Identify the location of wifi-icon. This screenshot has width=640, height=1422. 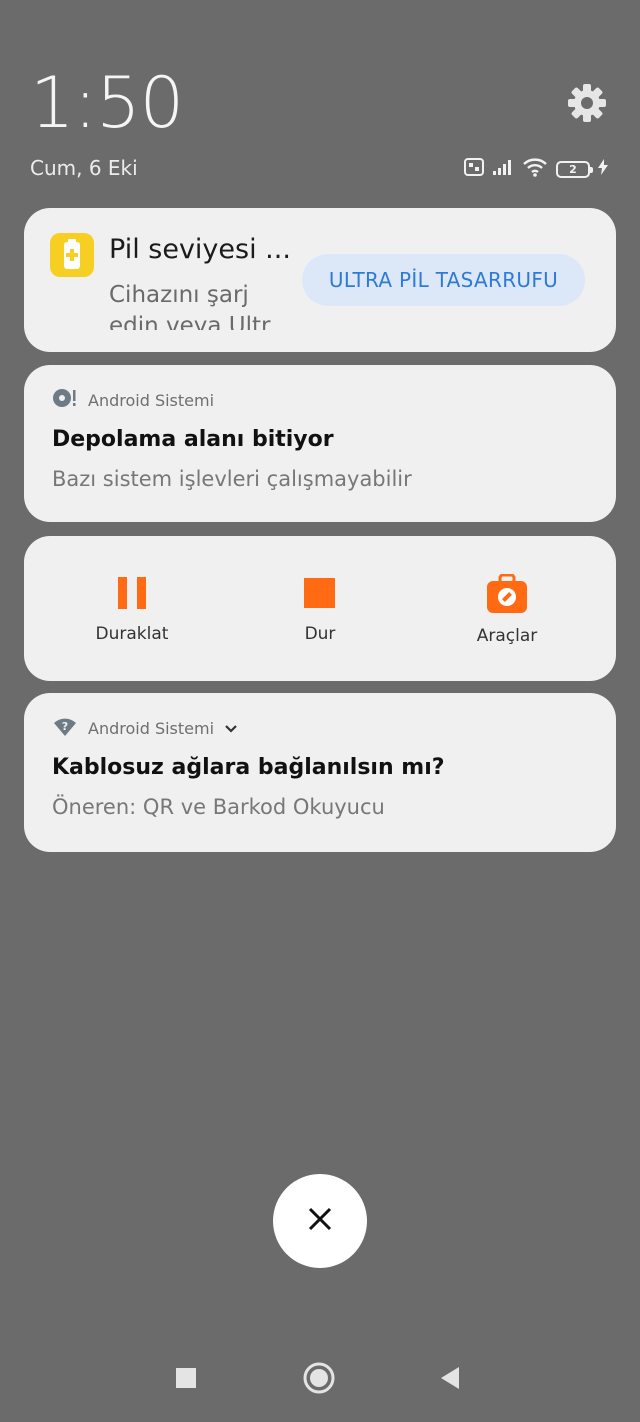
(535, 169).